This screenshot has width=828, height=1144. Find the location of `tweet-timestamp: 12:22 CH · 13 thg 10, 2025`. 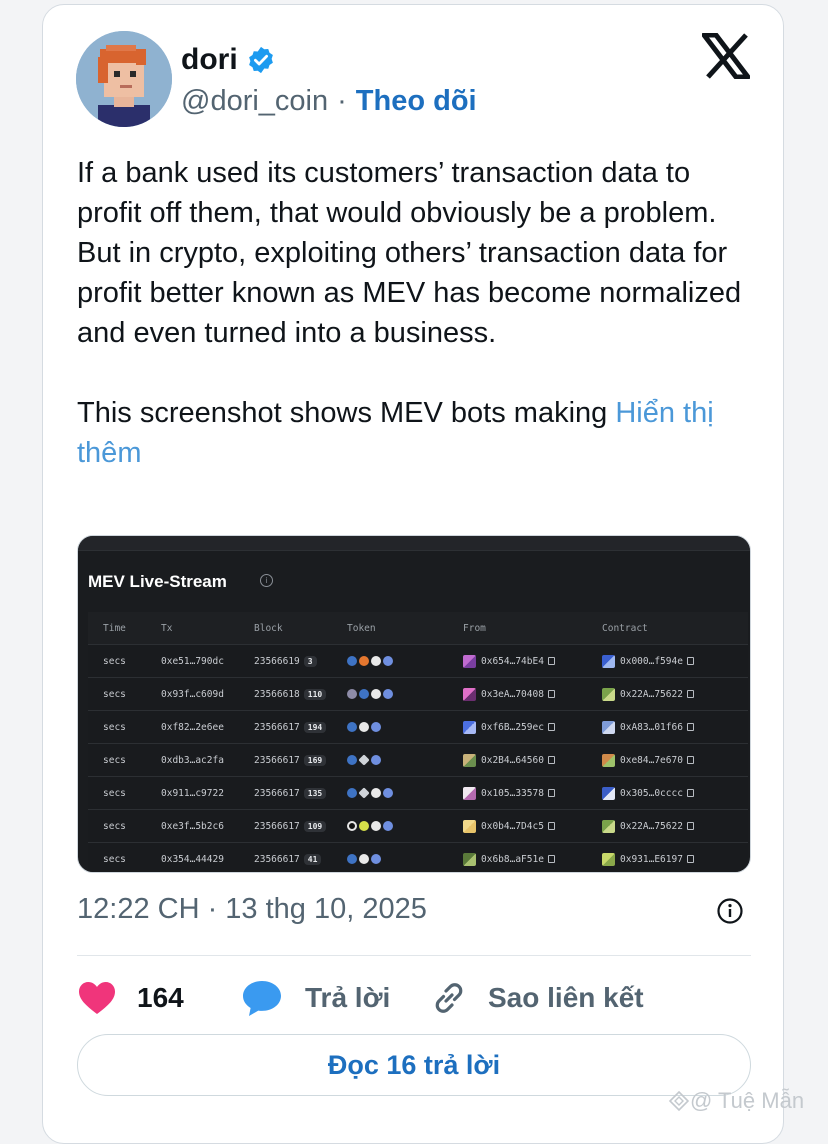

tweet-timestamp: 12:22 CH · 13 thg 10, 2025 is located at coordinates (252, 909).